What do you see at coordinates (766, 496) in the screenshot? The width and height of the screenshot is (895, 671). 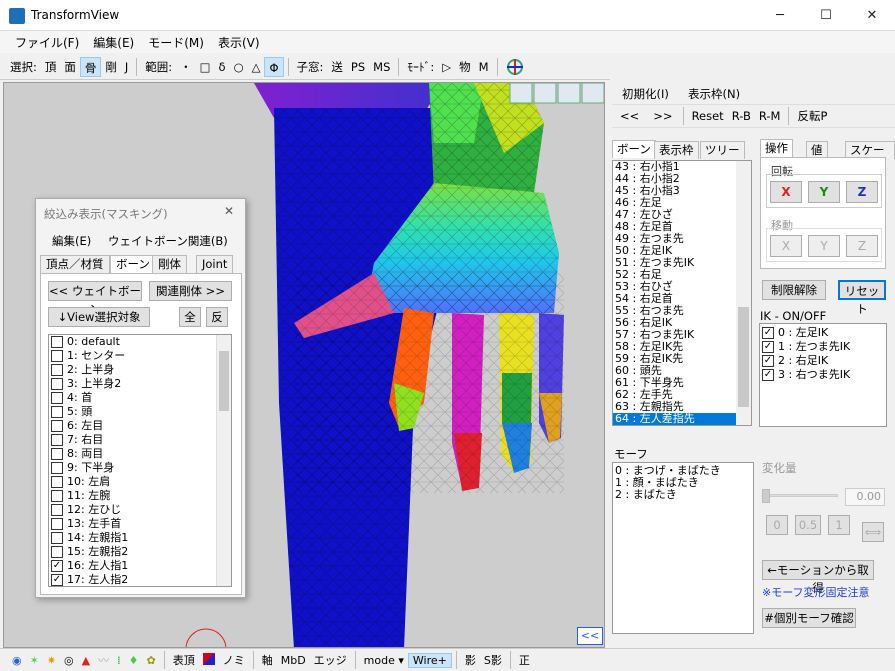 I see `change-slider-thumb` at bounding box center [766, 496].